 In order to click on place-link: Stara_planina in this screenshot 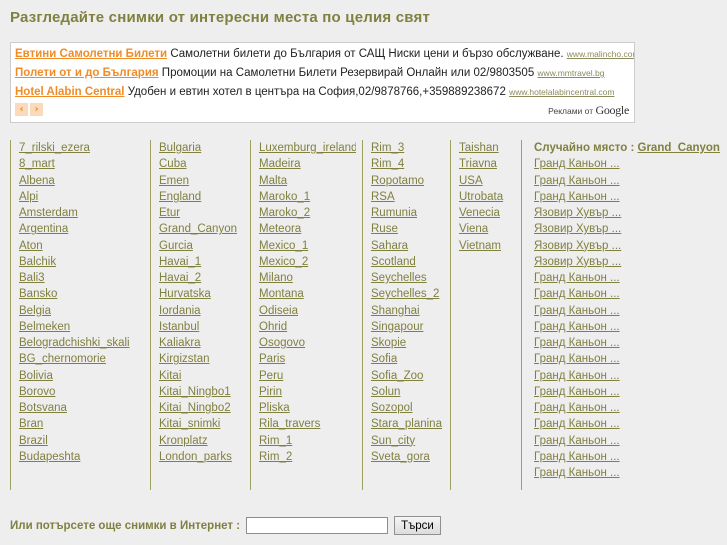, I will do `click(407, 424)`.